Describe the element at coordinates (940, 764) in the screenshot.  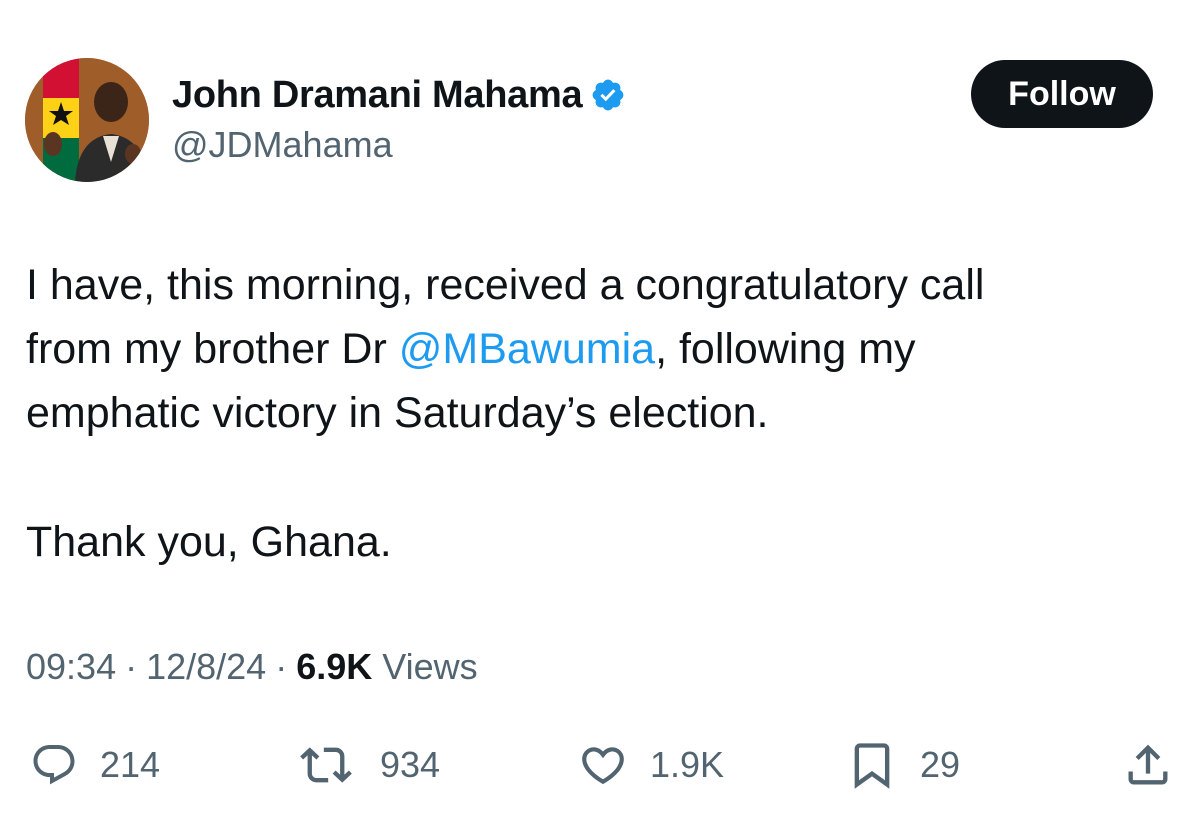
I see `bookmark-count: 29` at that location.